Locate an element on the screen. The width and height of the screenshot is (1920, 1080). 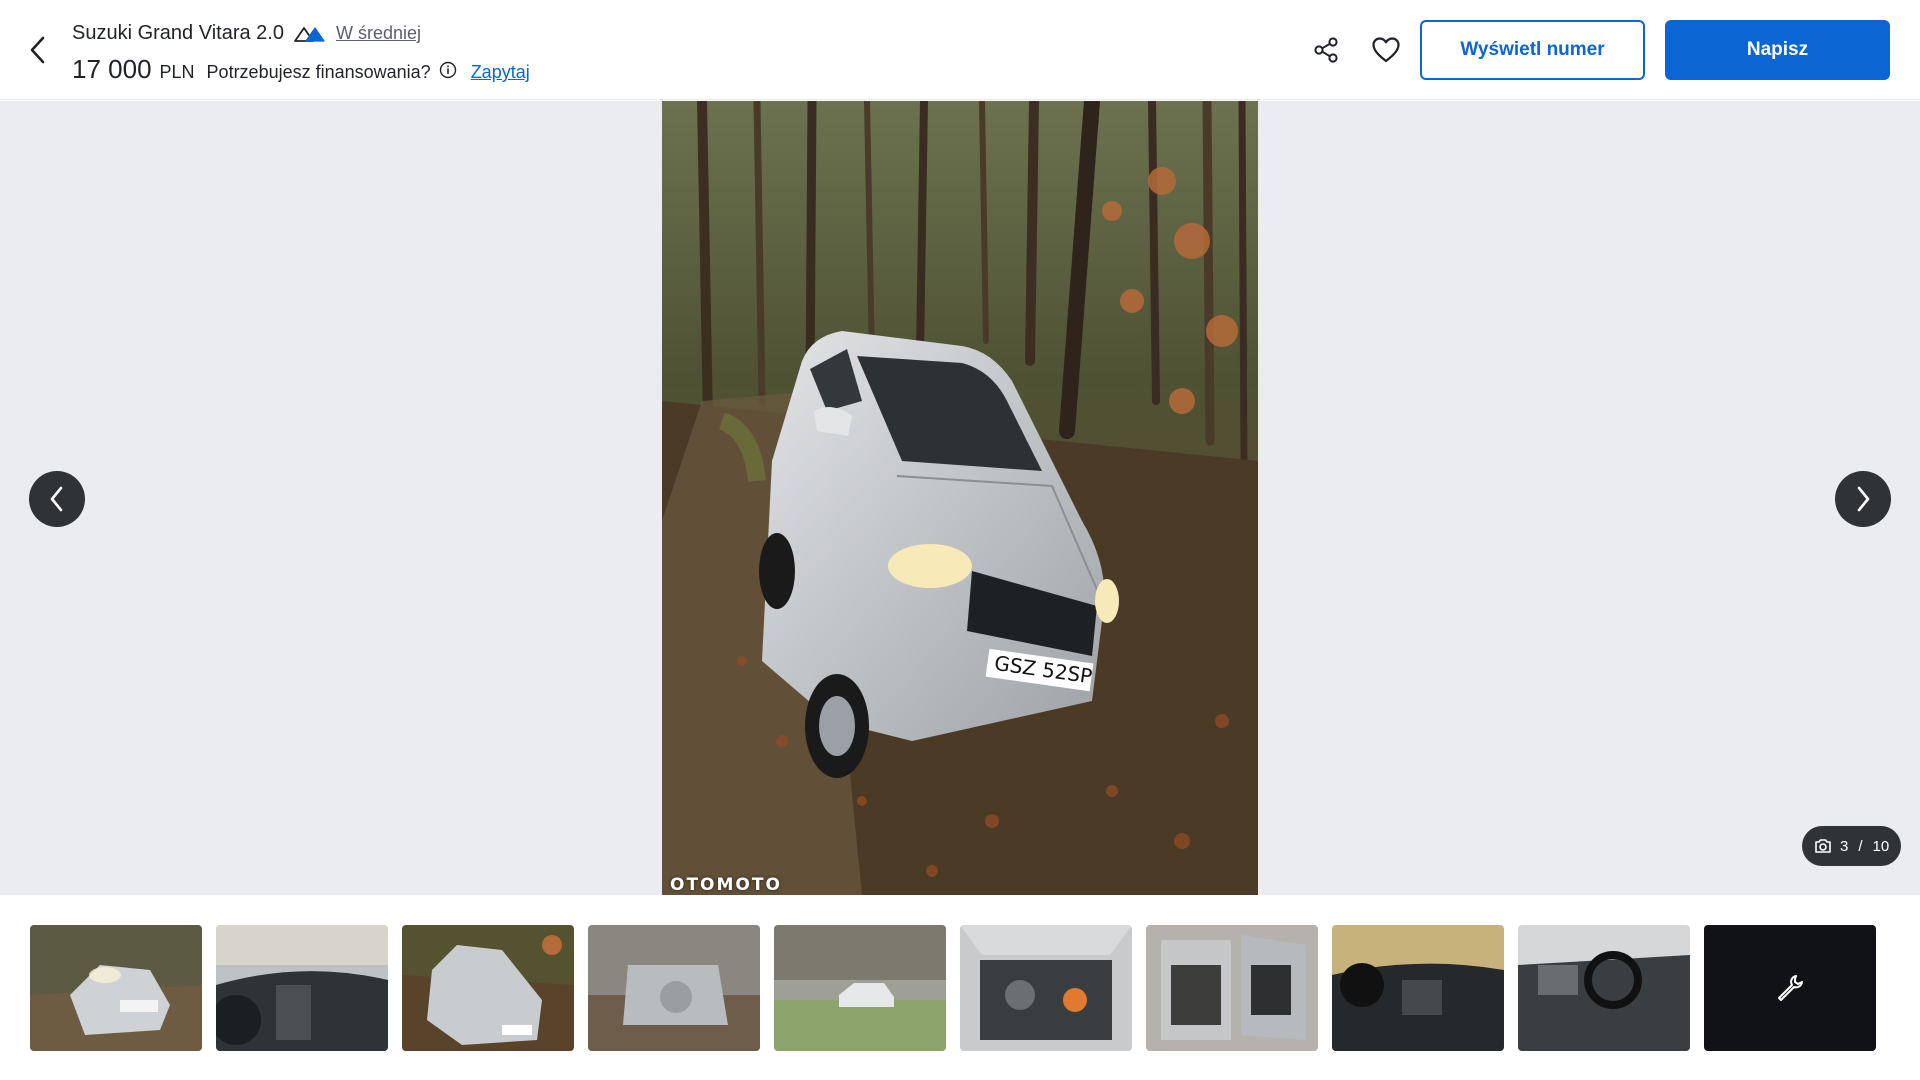
thumbnail-more is located at coordinates (1790, 988).